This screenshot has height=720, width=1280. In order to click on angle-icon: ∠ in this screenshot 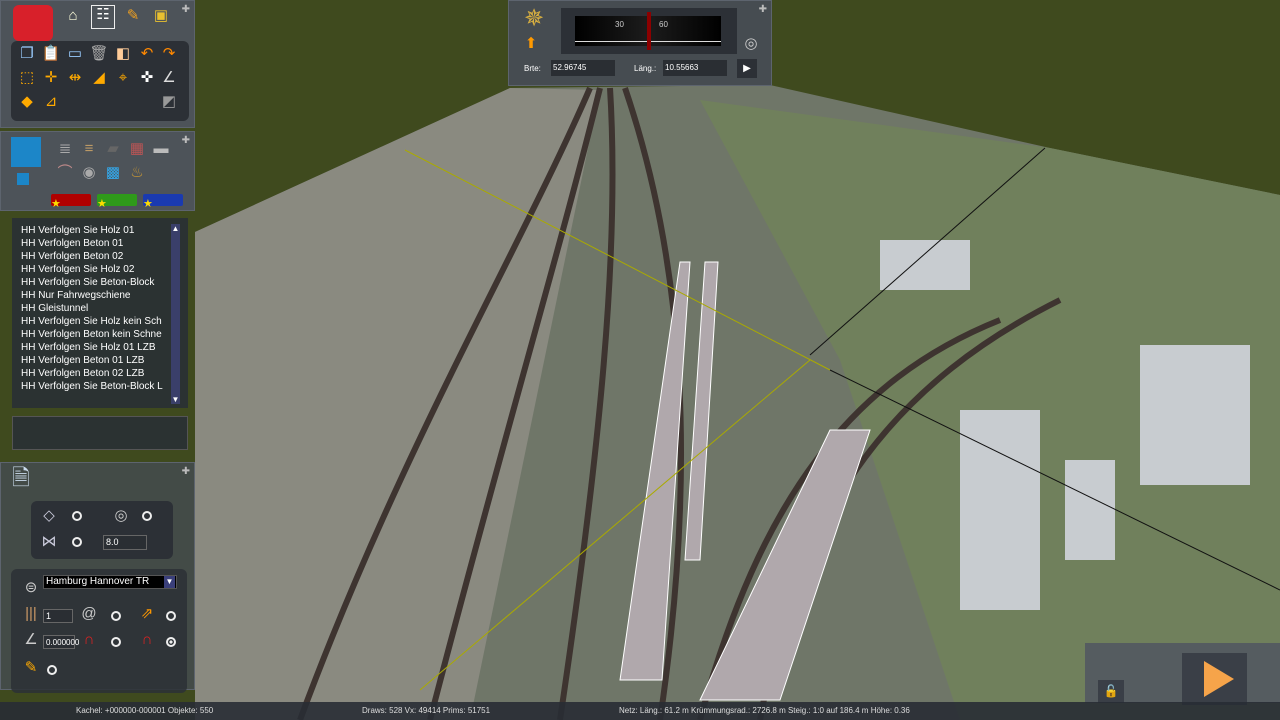, I will do `click(169, 78)`.